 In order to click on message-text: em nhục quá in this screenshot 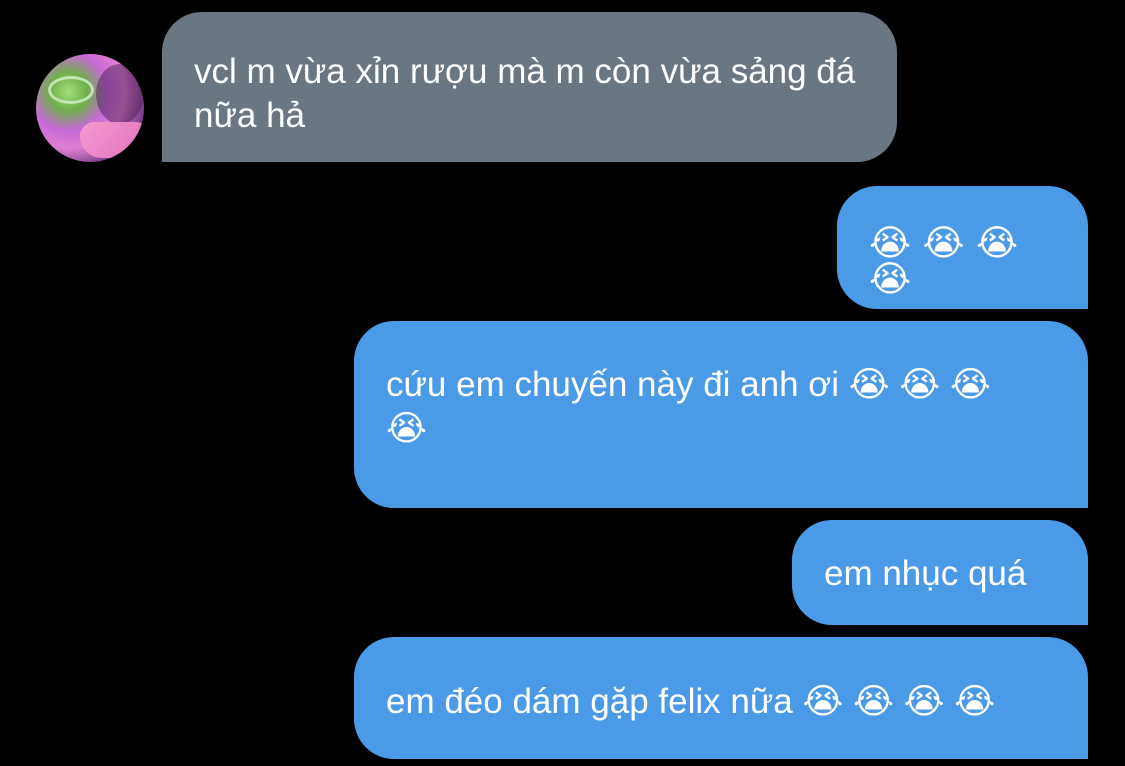, I will do `click(925, 573)`.